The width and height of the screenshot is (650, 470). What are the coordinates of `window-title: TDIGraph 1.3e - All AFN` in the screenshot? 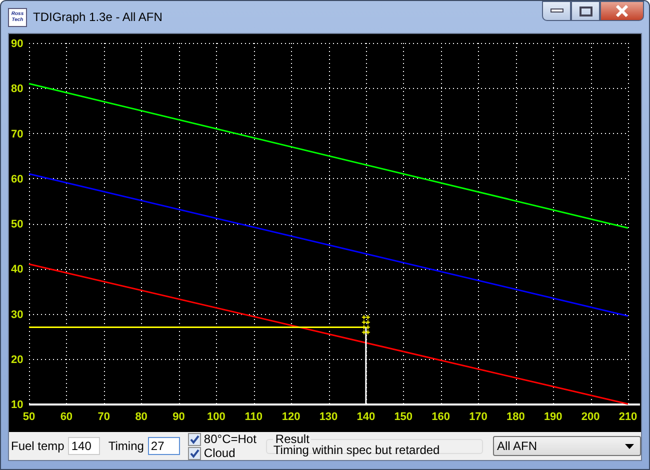 It's located at (97, 17).